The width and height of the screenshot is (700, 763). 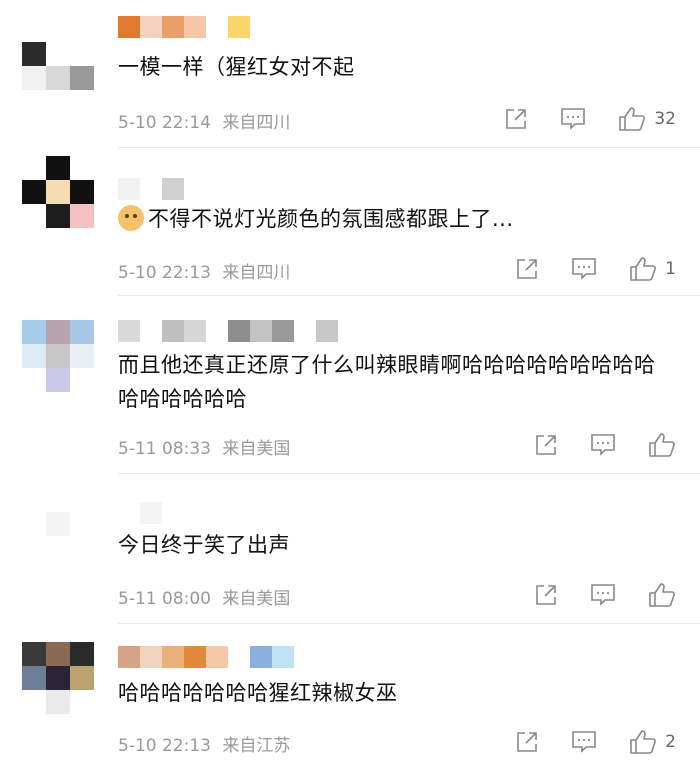 I want to click on comment-meta: 5-11 08:00 来自美国, so click(x=204, y=596).